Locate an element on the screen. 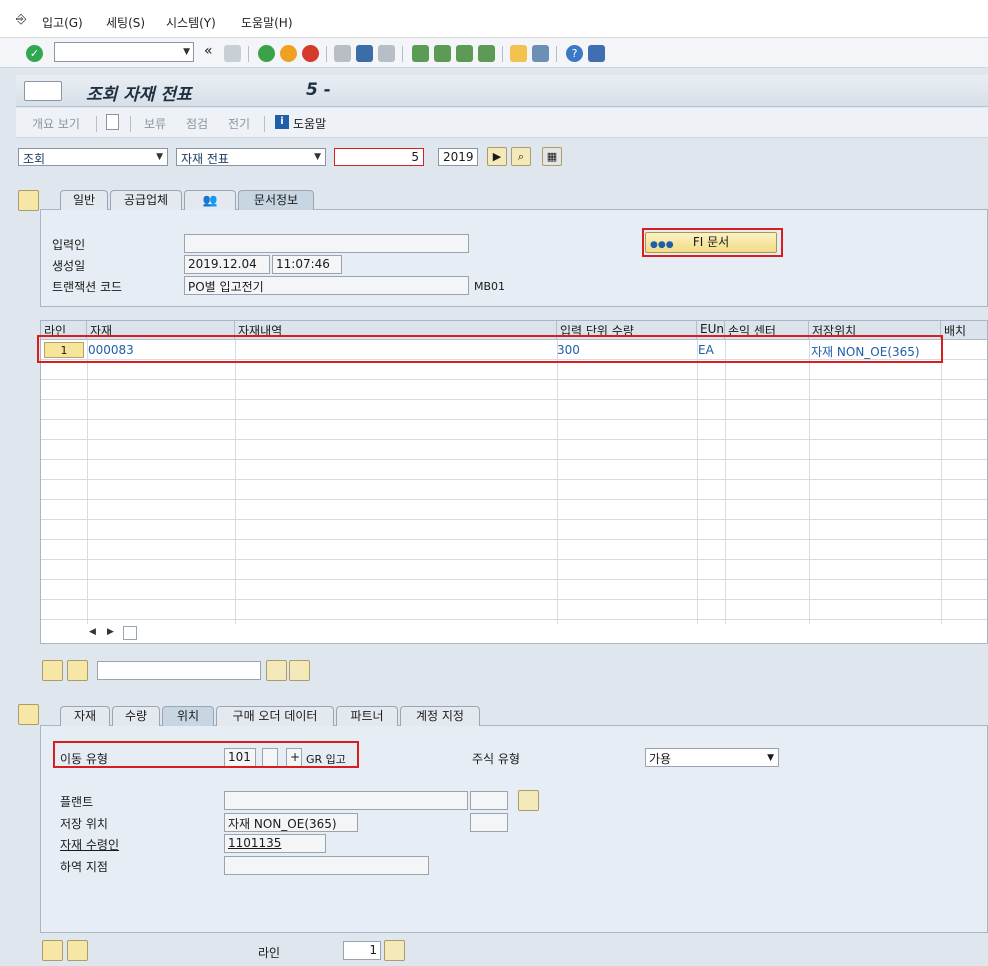 The width and height of the screenshot is (988, 966). year-input: 2019 is located at coordinates (458, 157).